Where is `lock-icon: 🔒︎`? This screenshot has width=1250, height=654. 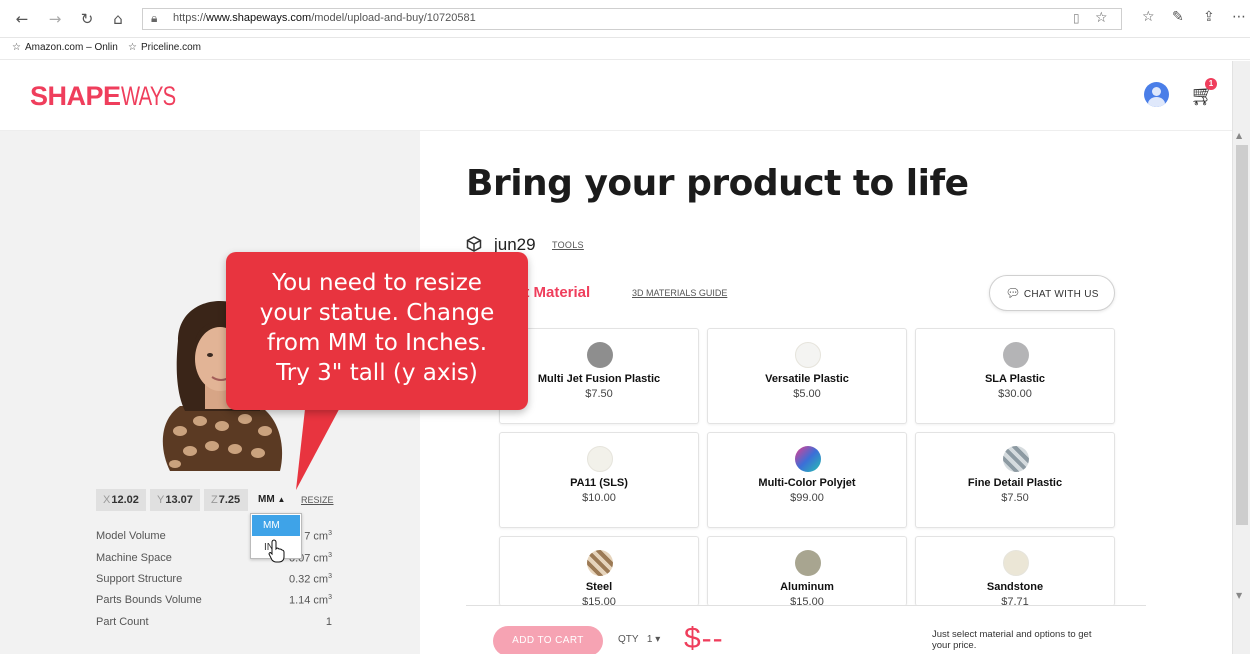
lock-icon: 🔒︎ is located at coordinates (154, 18).